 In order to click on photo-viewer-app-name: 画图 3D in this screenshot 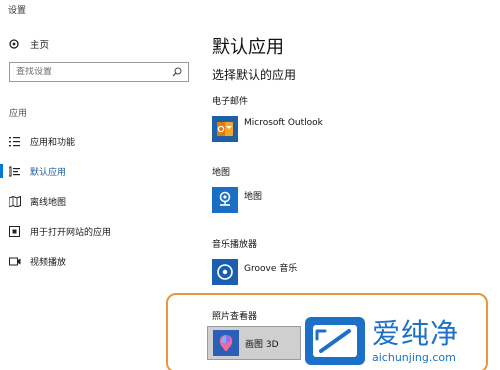, I will do `click(262, 344)`.